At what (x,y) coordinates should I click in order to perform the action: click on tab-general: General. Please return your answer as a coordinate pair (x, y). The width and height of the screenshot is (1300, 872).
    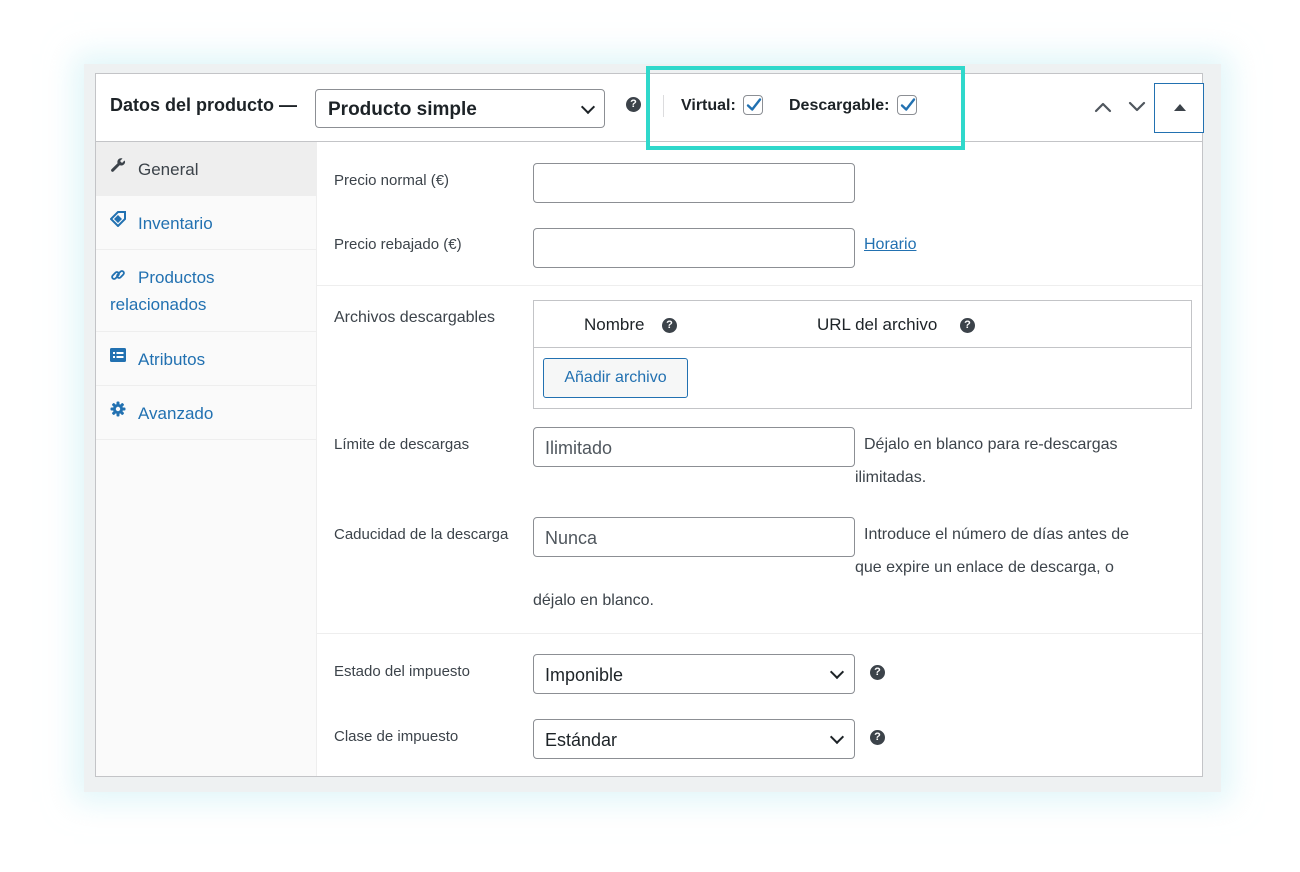
    Looking at the image, I should click on (206, 169).